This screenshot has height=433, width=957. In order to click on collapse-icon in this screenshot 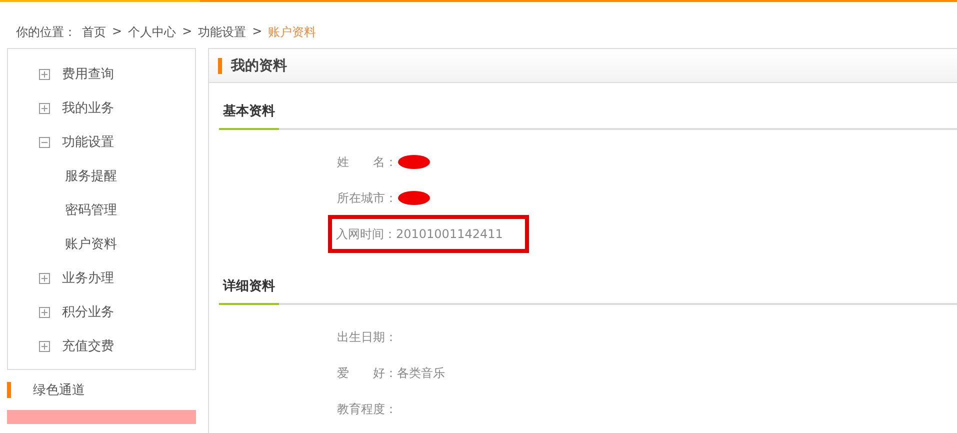, I will do `click(44, 142)`.